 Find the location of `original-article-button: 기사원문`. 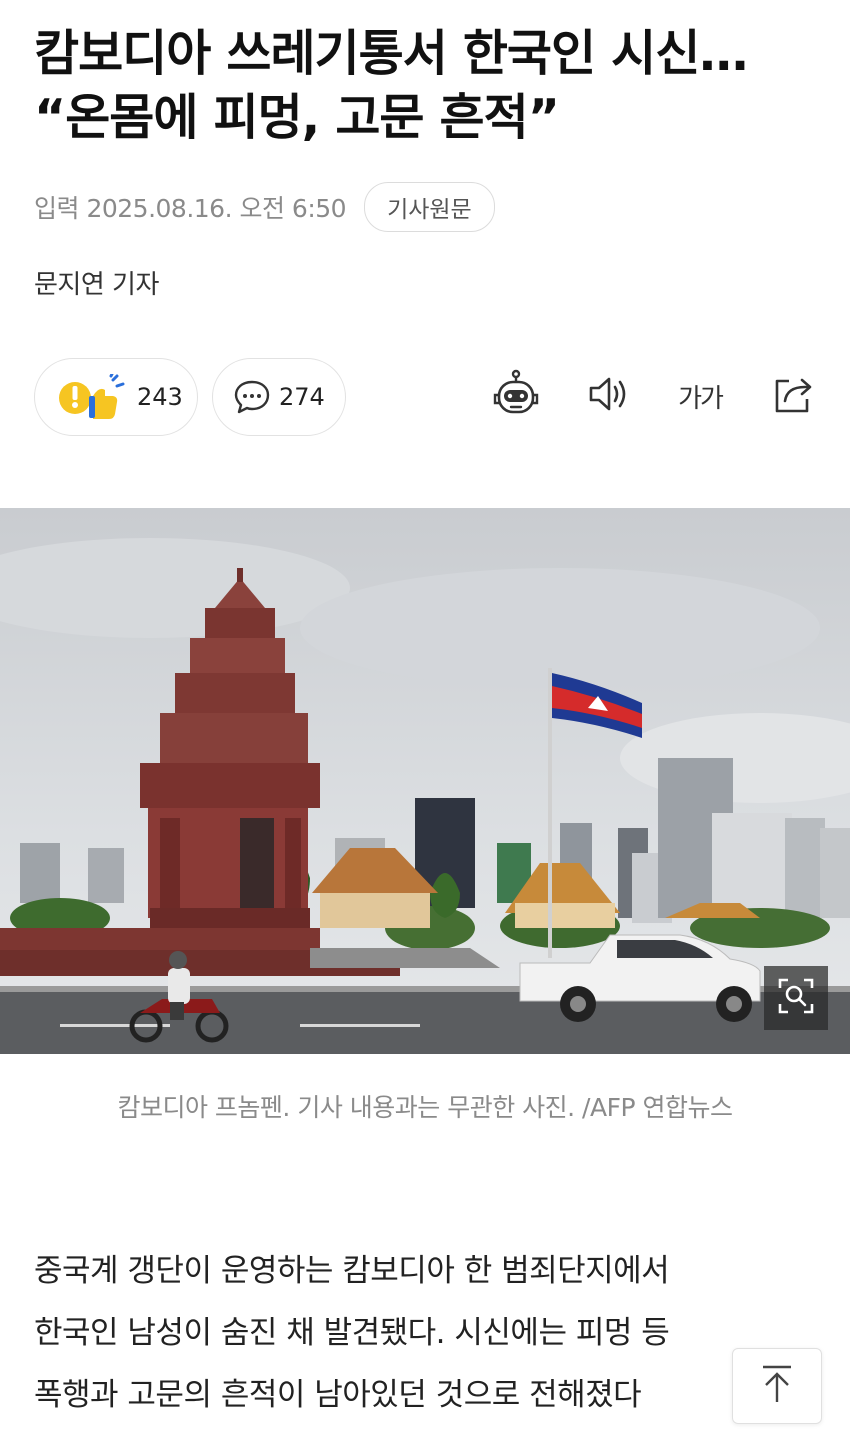

original-article-button: 기사원문 is located at coordinates (429, 207).